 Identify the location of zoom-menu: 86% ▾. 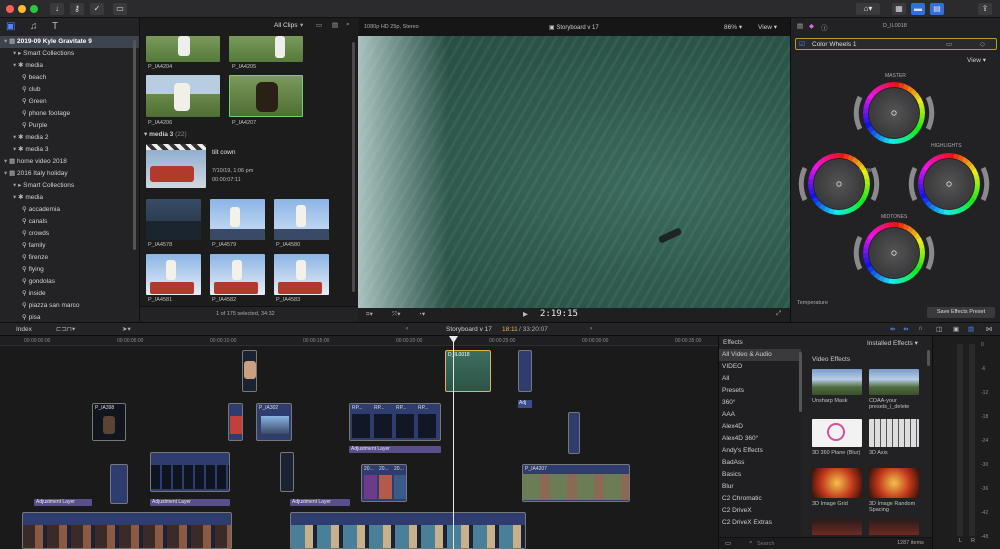
(733, 27).